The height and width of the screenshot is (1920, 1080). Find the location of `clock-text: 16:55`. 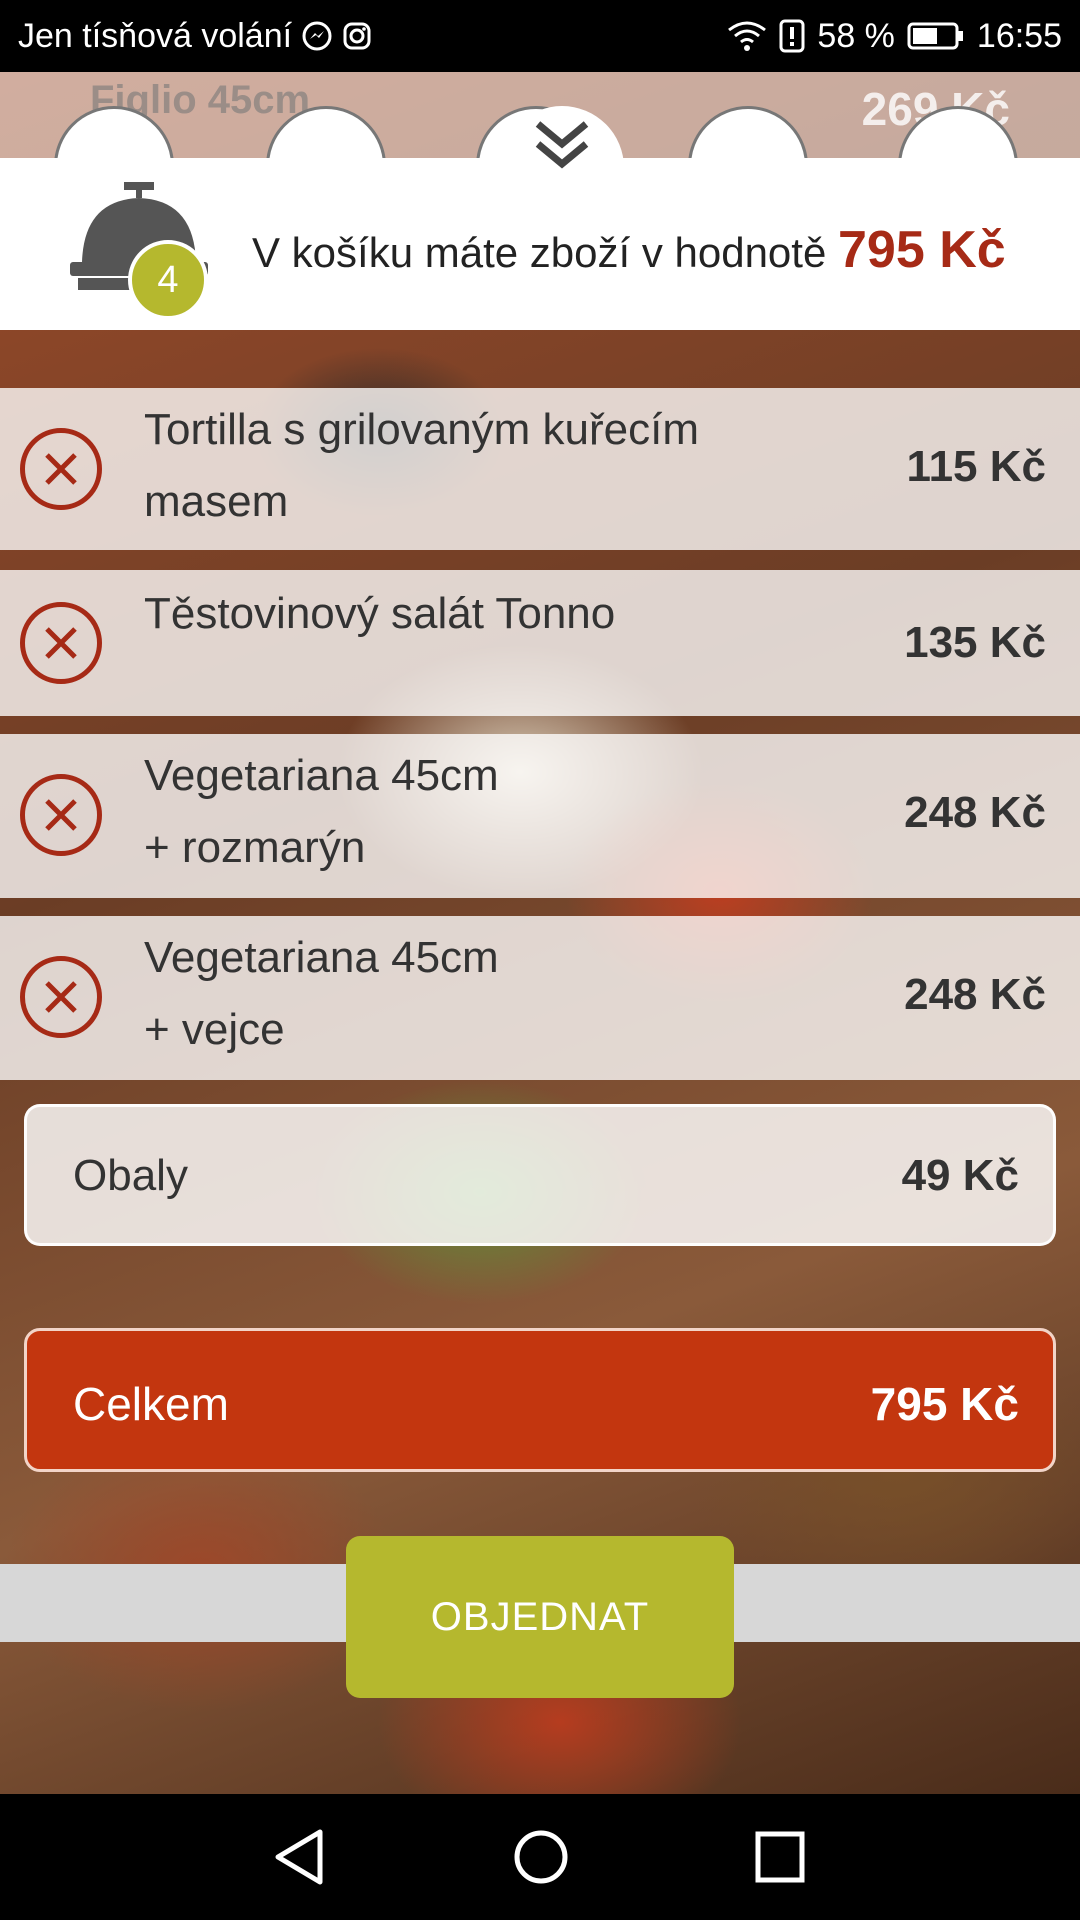

clock-text: 16:55 is located at coordinates (1019, 35).